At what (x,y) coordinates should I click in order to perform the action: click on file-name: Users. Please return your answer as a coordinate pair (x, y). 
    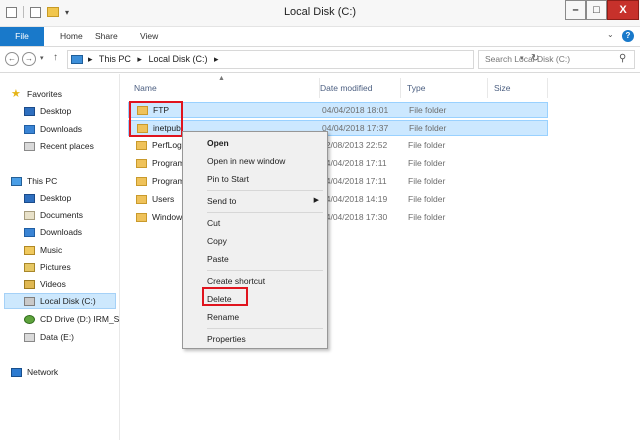
    Looking at the image, I should click on (163, 199).